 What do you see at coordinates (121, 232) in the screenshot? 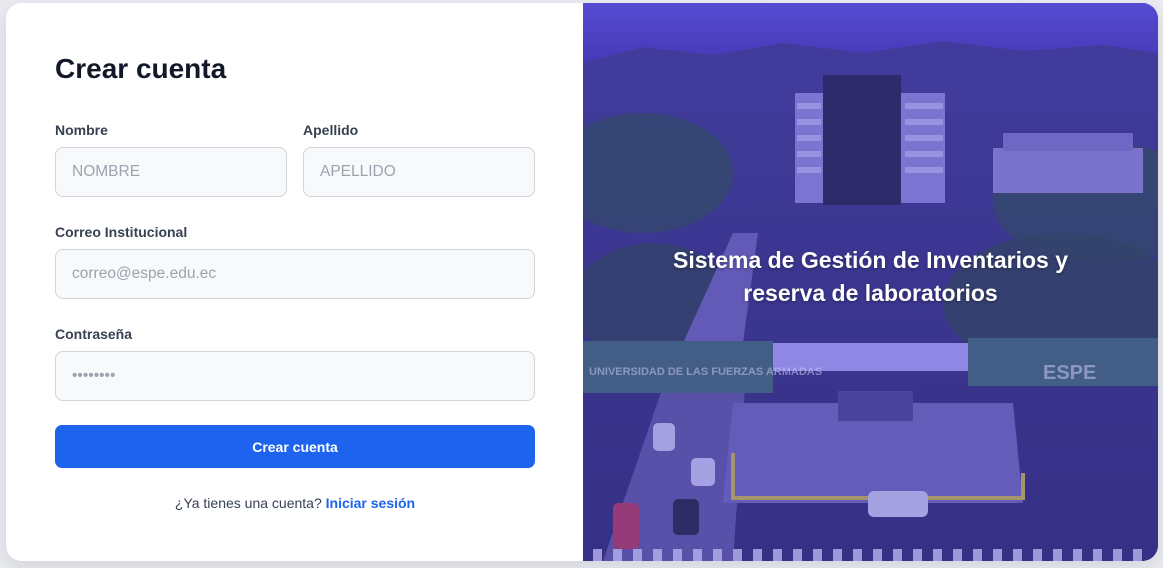
I see `correo-label: Correo Institucional` at bounding box center [121, 232].